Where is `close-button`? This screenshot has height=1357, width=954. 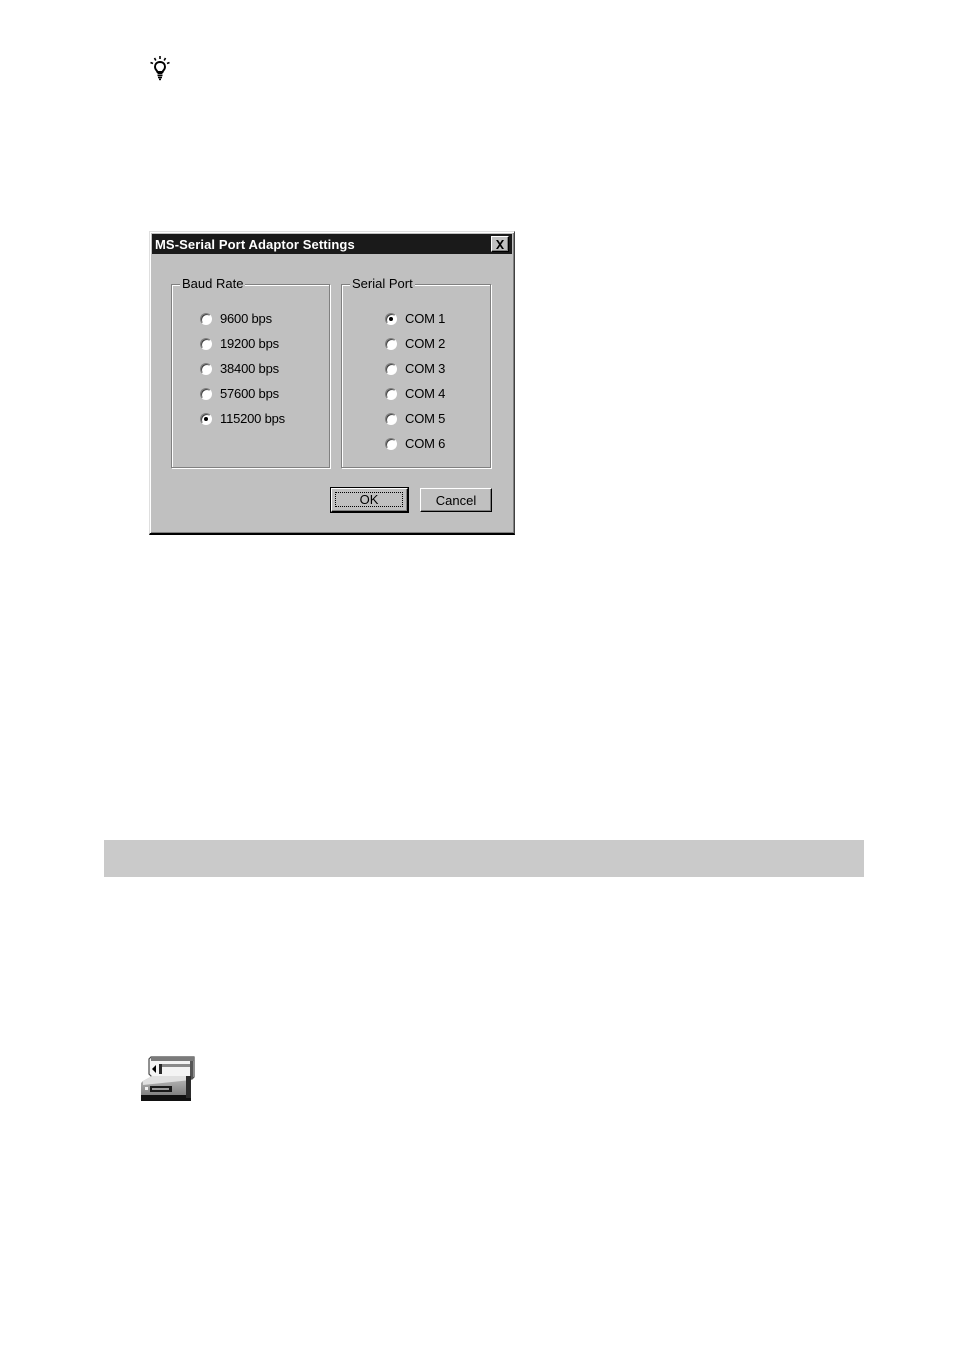 close-button is located at coordinates (500, 244).